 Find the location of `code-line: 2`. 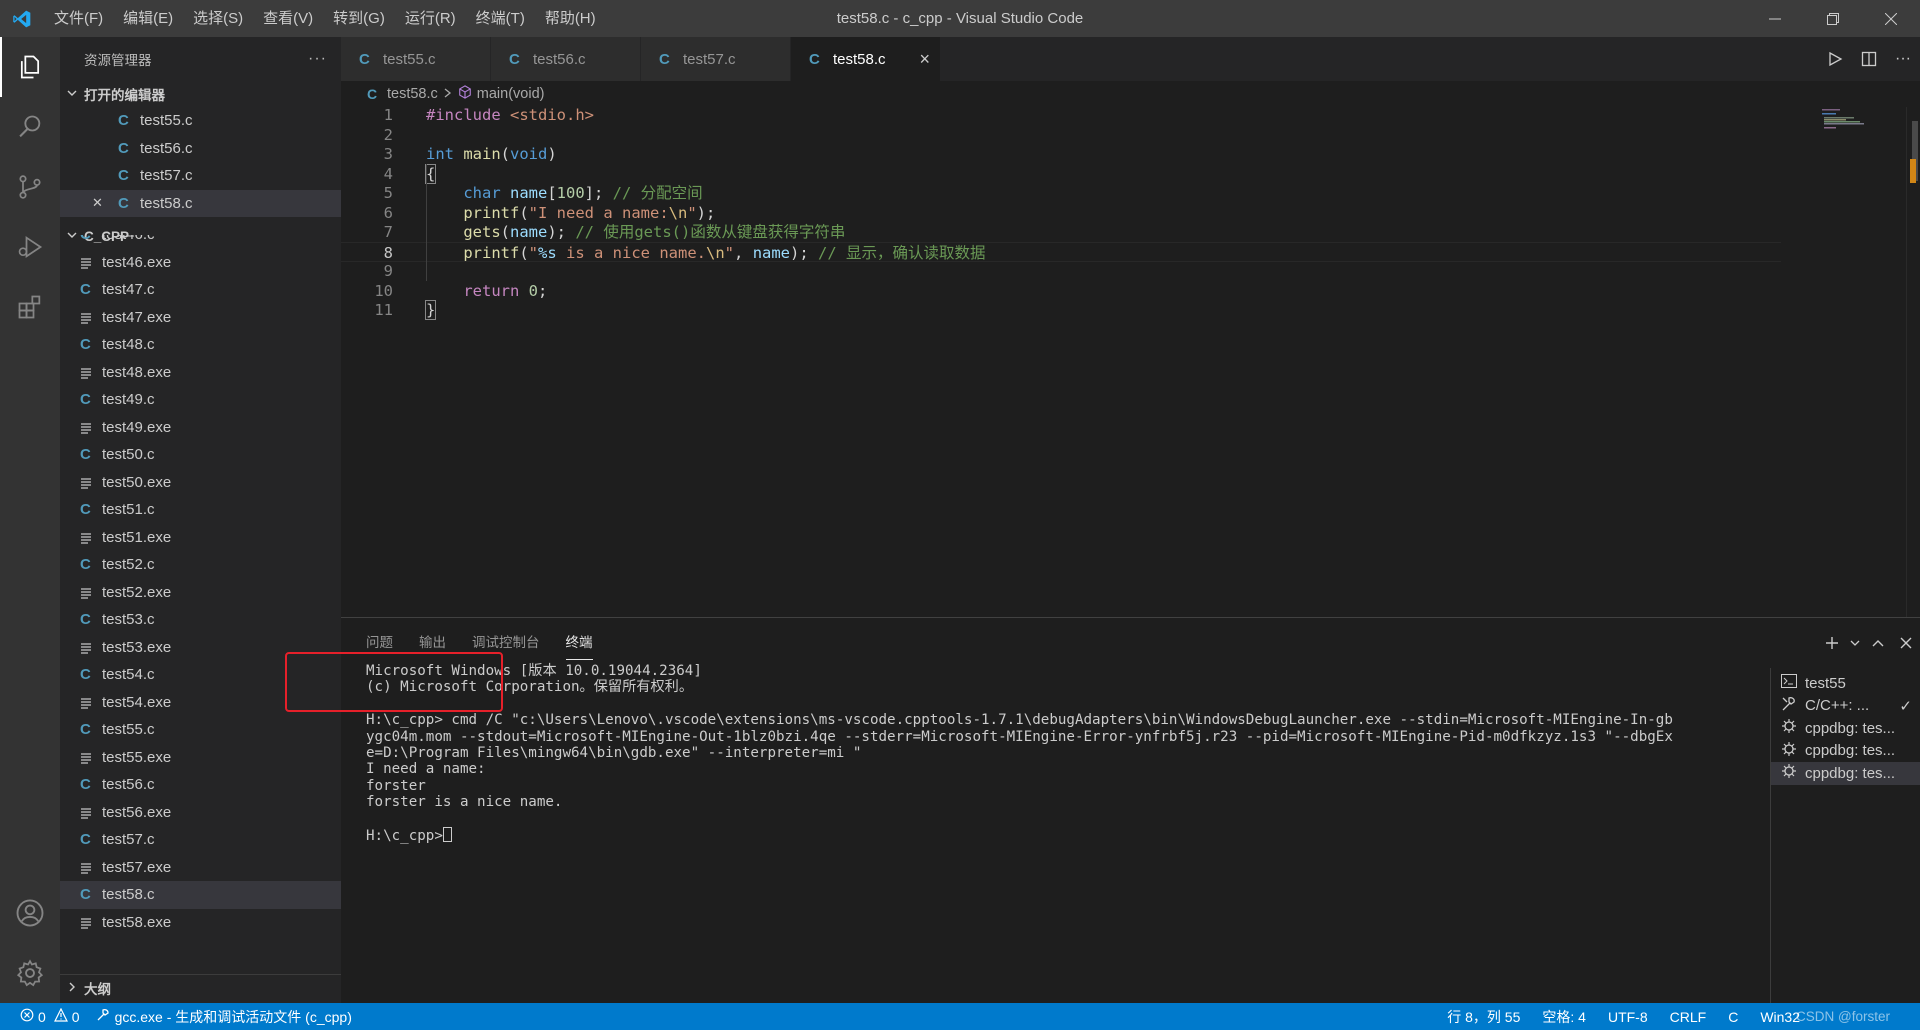

code-line: 2 is located at coordinates (1061, 135).